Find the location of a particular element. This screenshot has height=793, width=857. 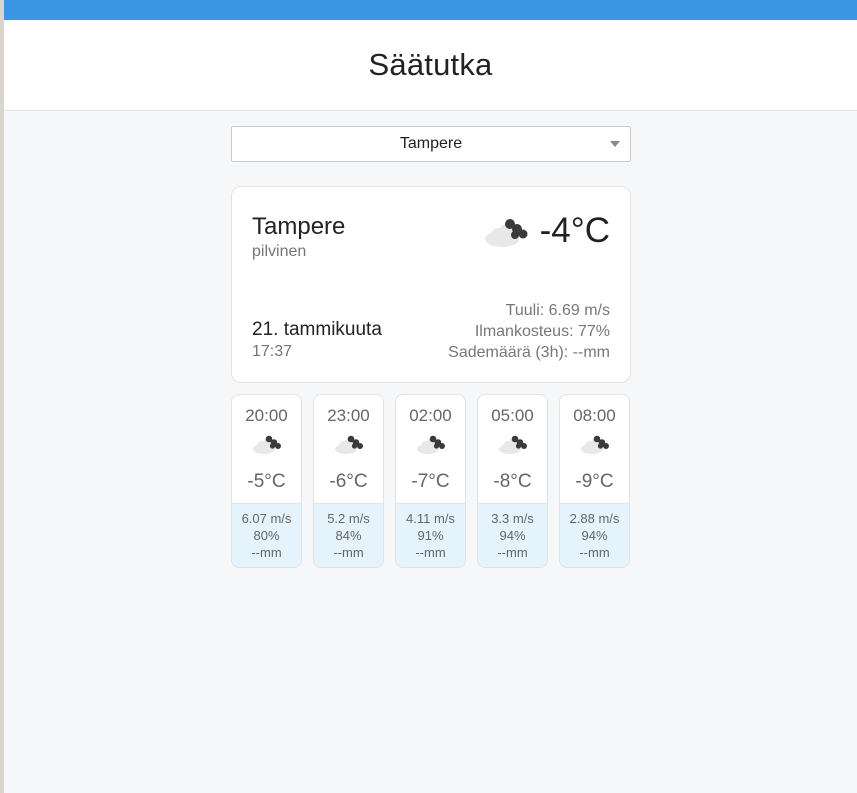

forecast-time: 23:00 is located at coordinates (348, 415).